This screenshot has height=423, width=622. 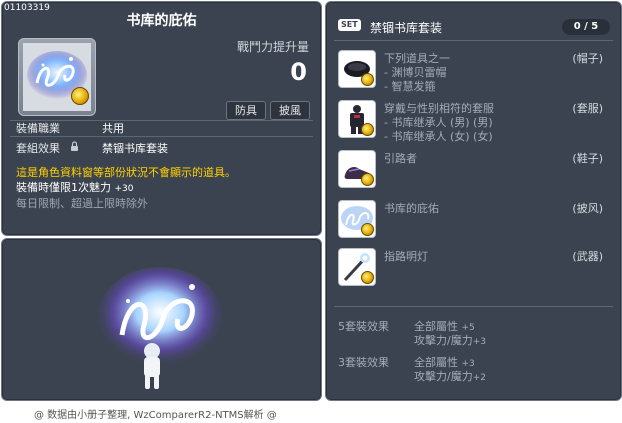 I want to click on set-item-sub: - 书库继承人 (女) (女), so click(x=438, y=136).